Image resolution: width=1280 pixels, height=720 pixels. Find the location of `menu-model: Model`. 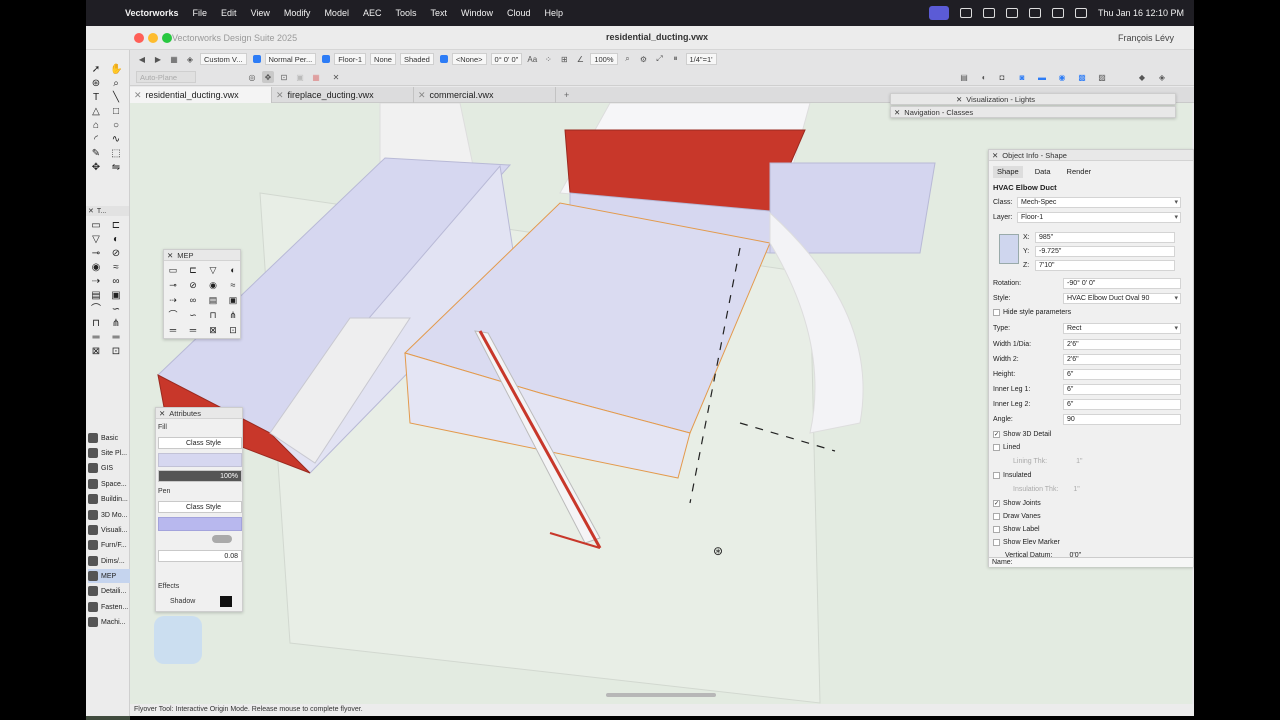

menu-model: Model is located at coordinates (336, 13).